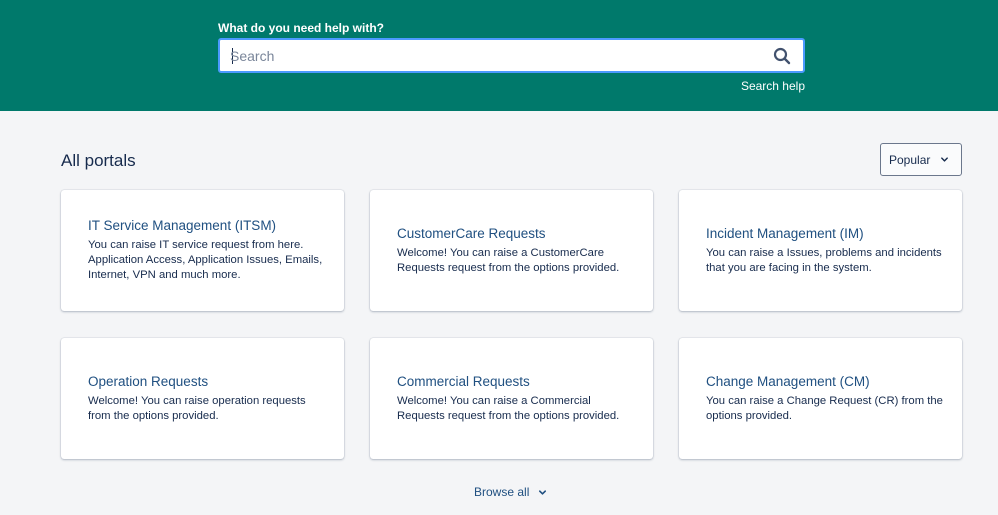 This screenshot has height=515, width=998. Describe the element at coordinates (301, 28) in the screenshot. I see `search-prompt-label: What do you need help with?` at that location.